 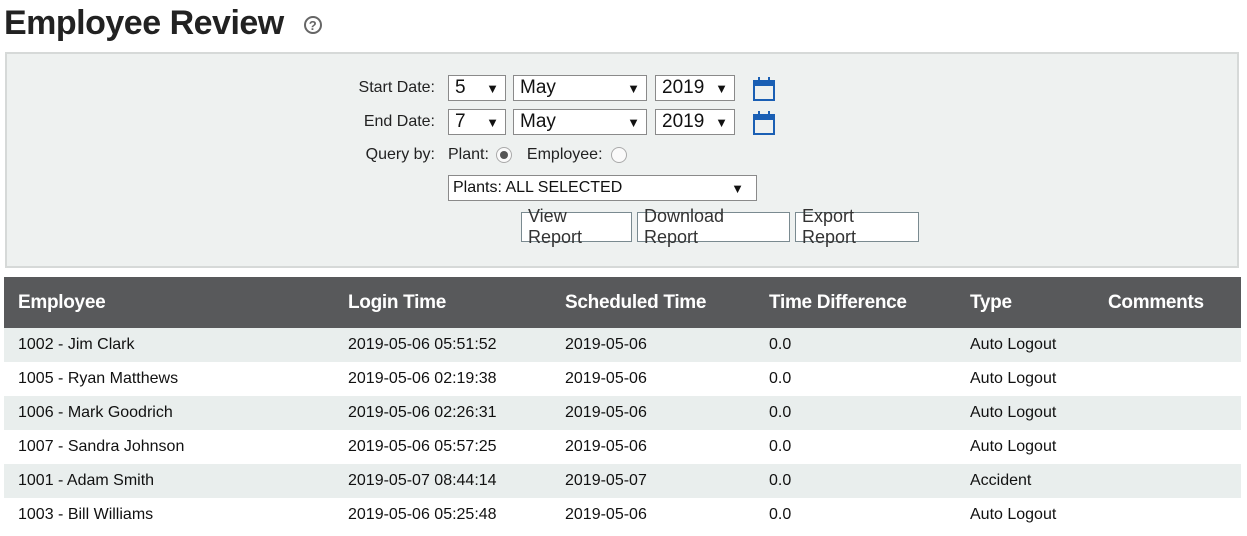 I want to click on plants-select: Plants: ALL SELECTED ▼, so click(x=602, y=188).